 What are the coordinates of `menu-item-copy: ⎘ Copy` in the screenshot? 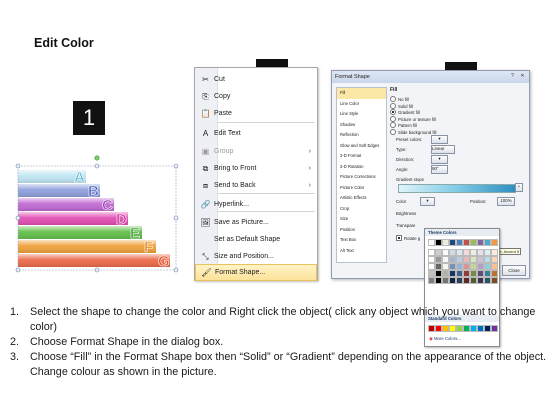 It's located at (256, 96).